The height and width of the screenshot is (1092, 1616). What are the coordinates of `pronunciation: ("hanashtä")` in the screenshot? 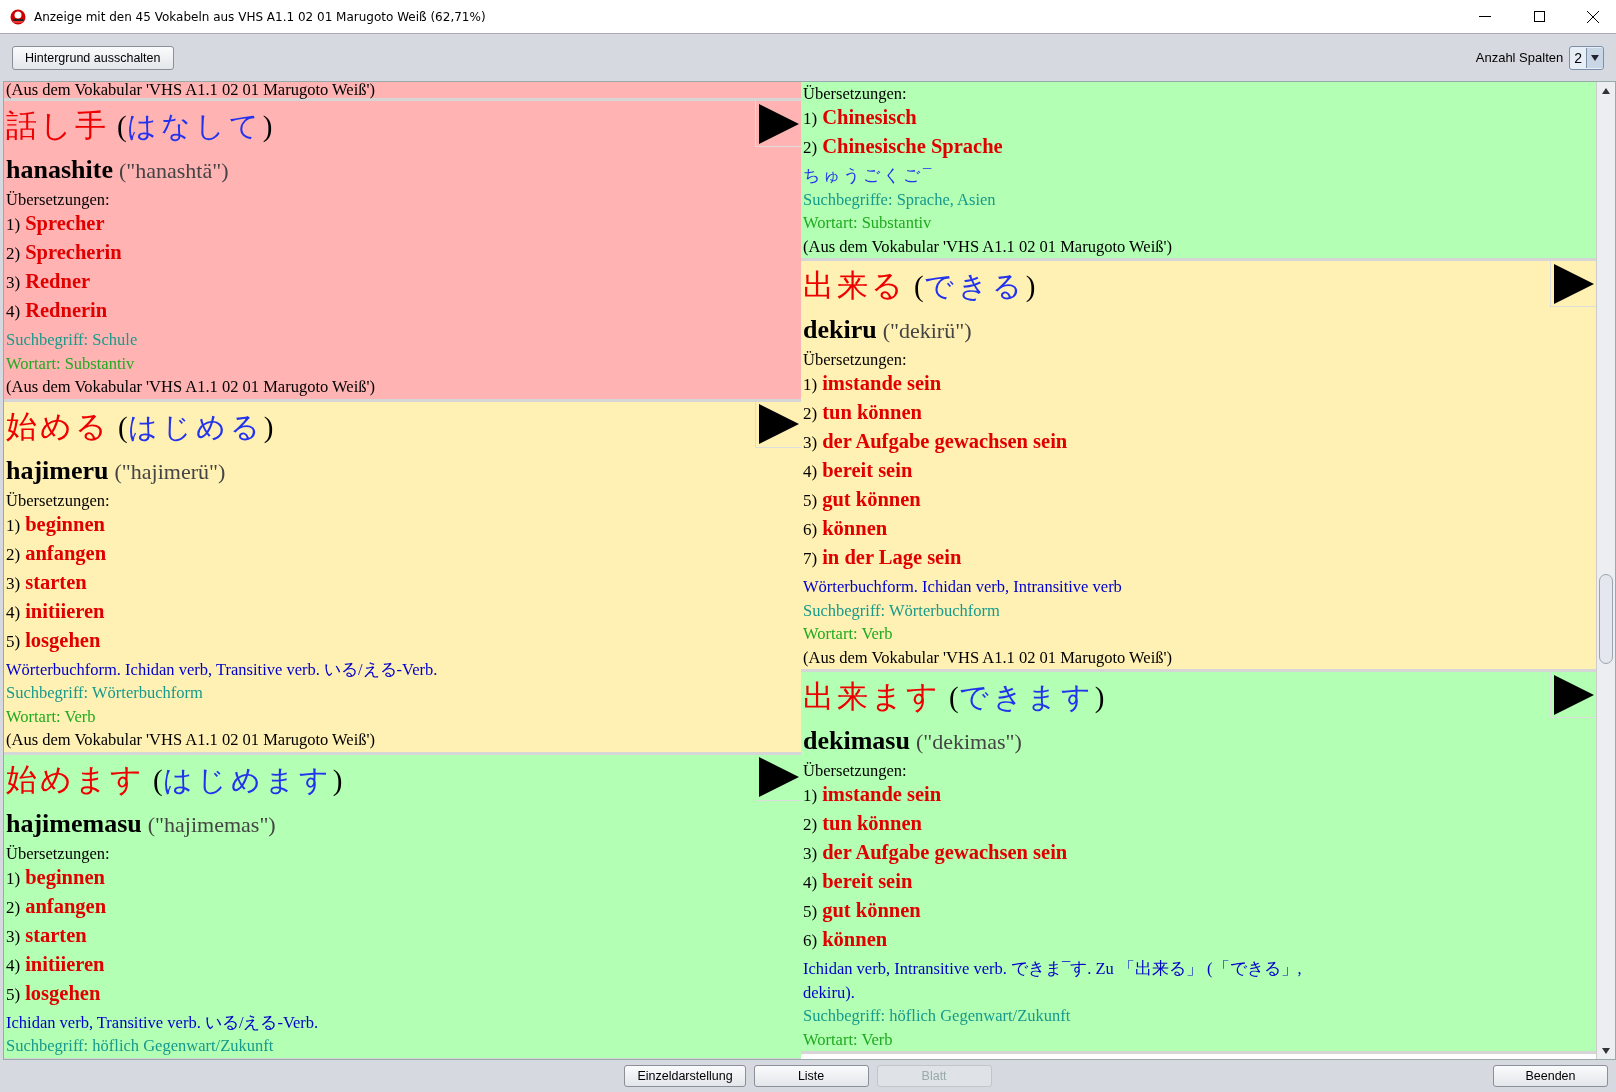 It's located at (173, 171).